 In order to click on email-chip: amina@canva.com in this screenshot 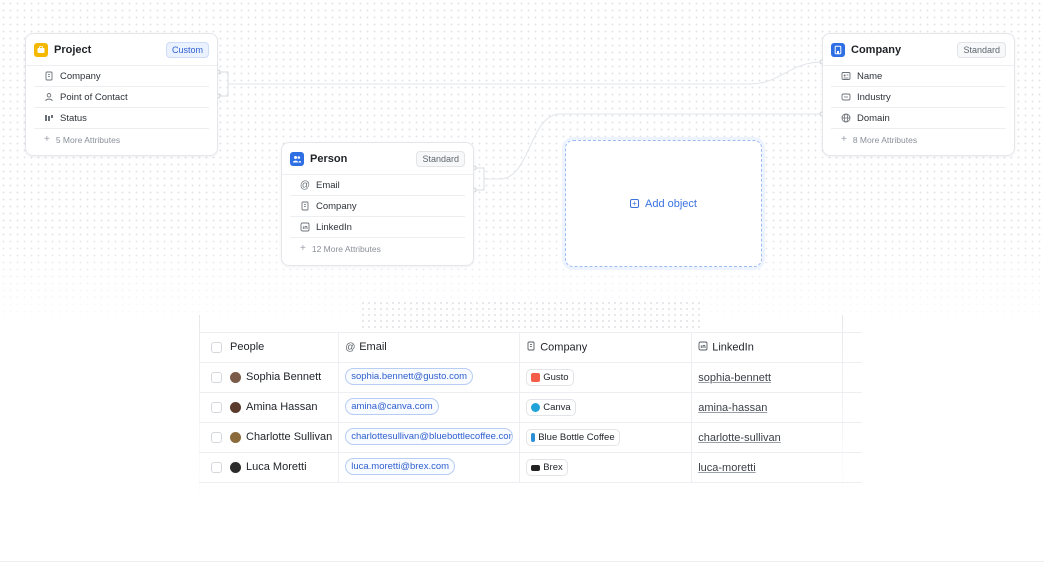, I will do `click(392, 406)`.